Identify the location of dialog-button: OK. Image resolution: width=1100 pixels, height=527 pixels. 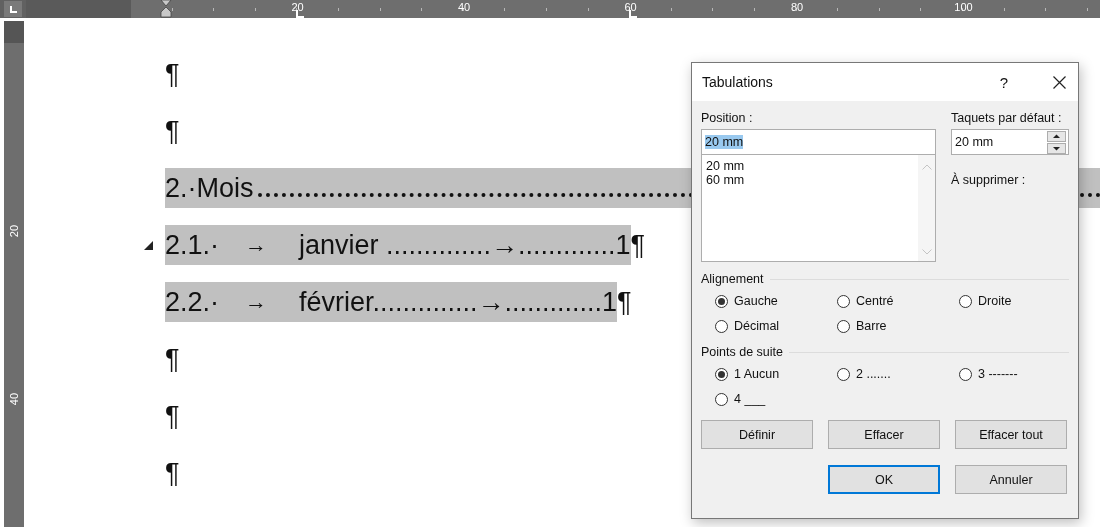
(884, 479).